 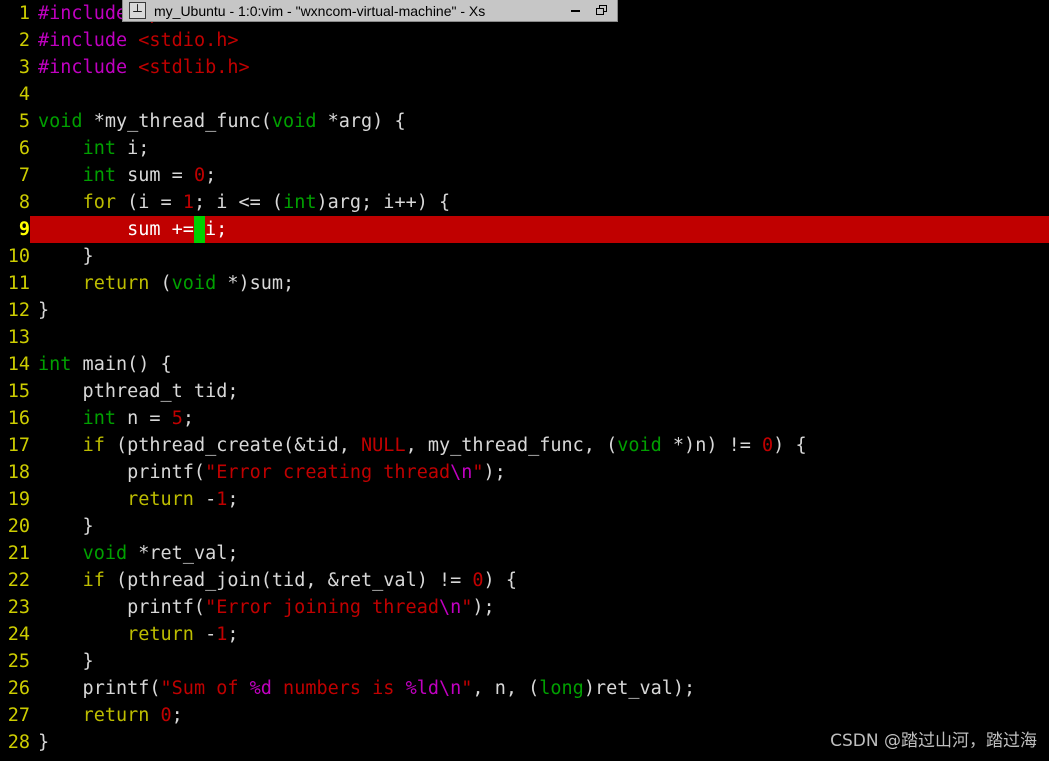 I want to click on code-line: 16 int n = 5;, so click(x=524, y=418).